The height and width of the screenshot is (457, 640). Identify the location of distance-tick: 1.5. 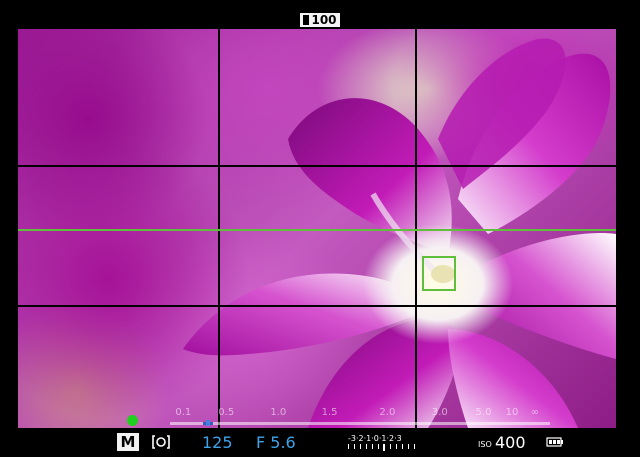
(329, 412).